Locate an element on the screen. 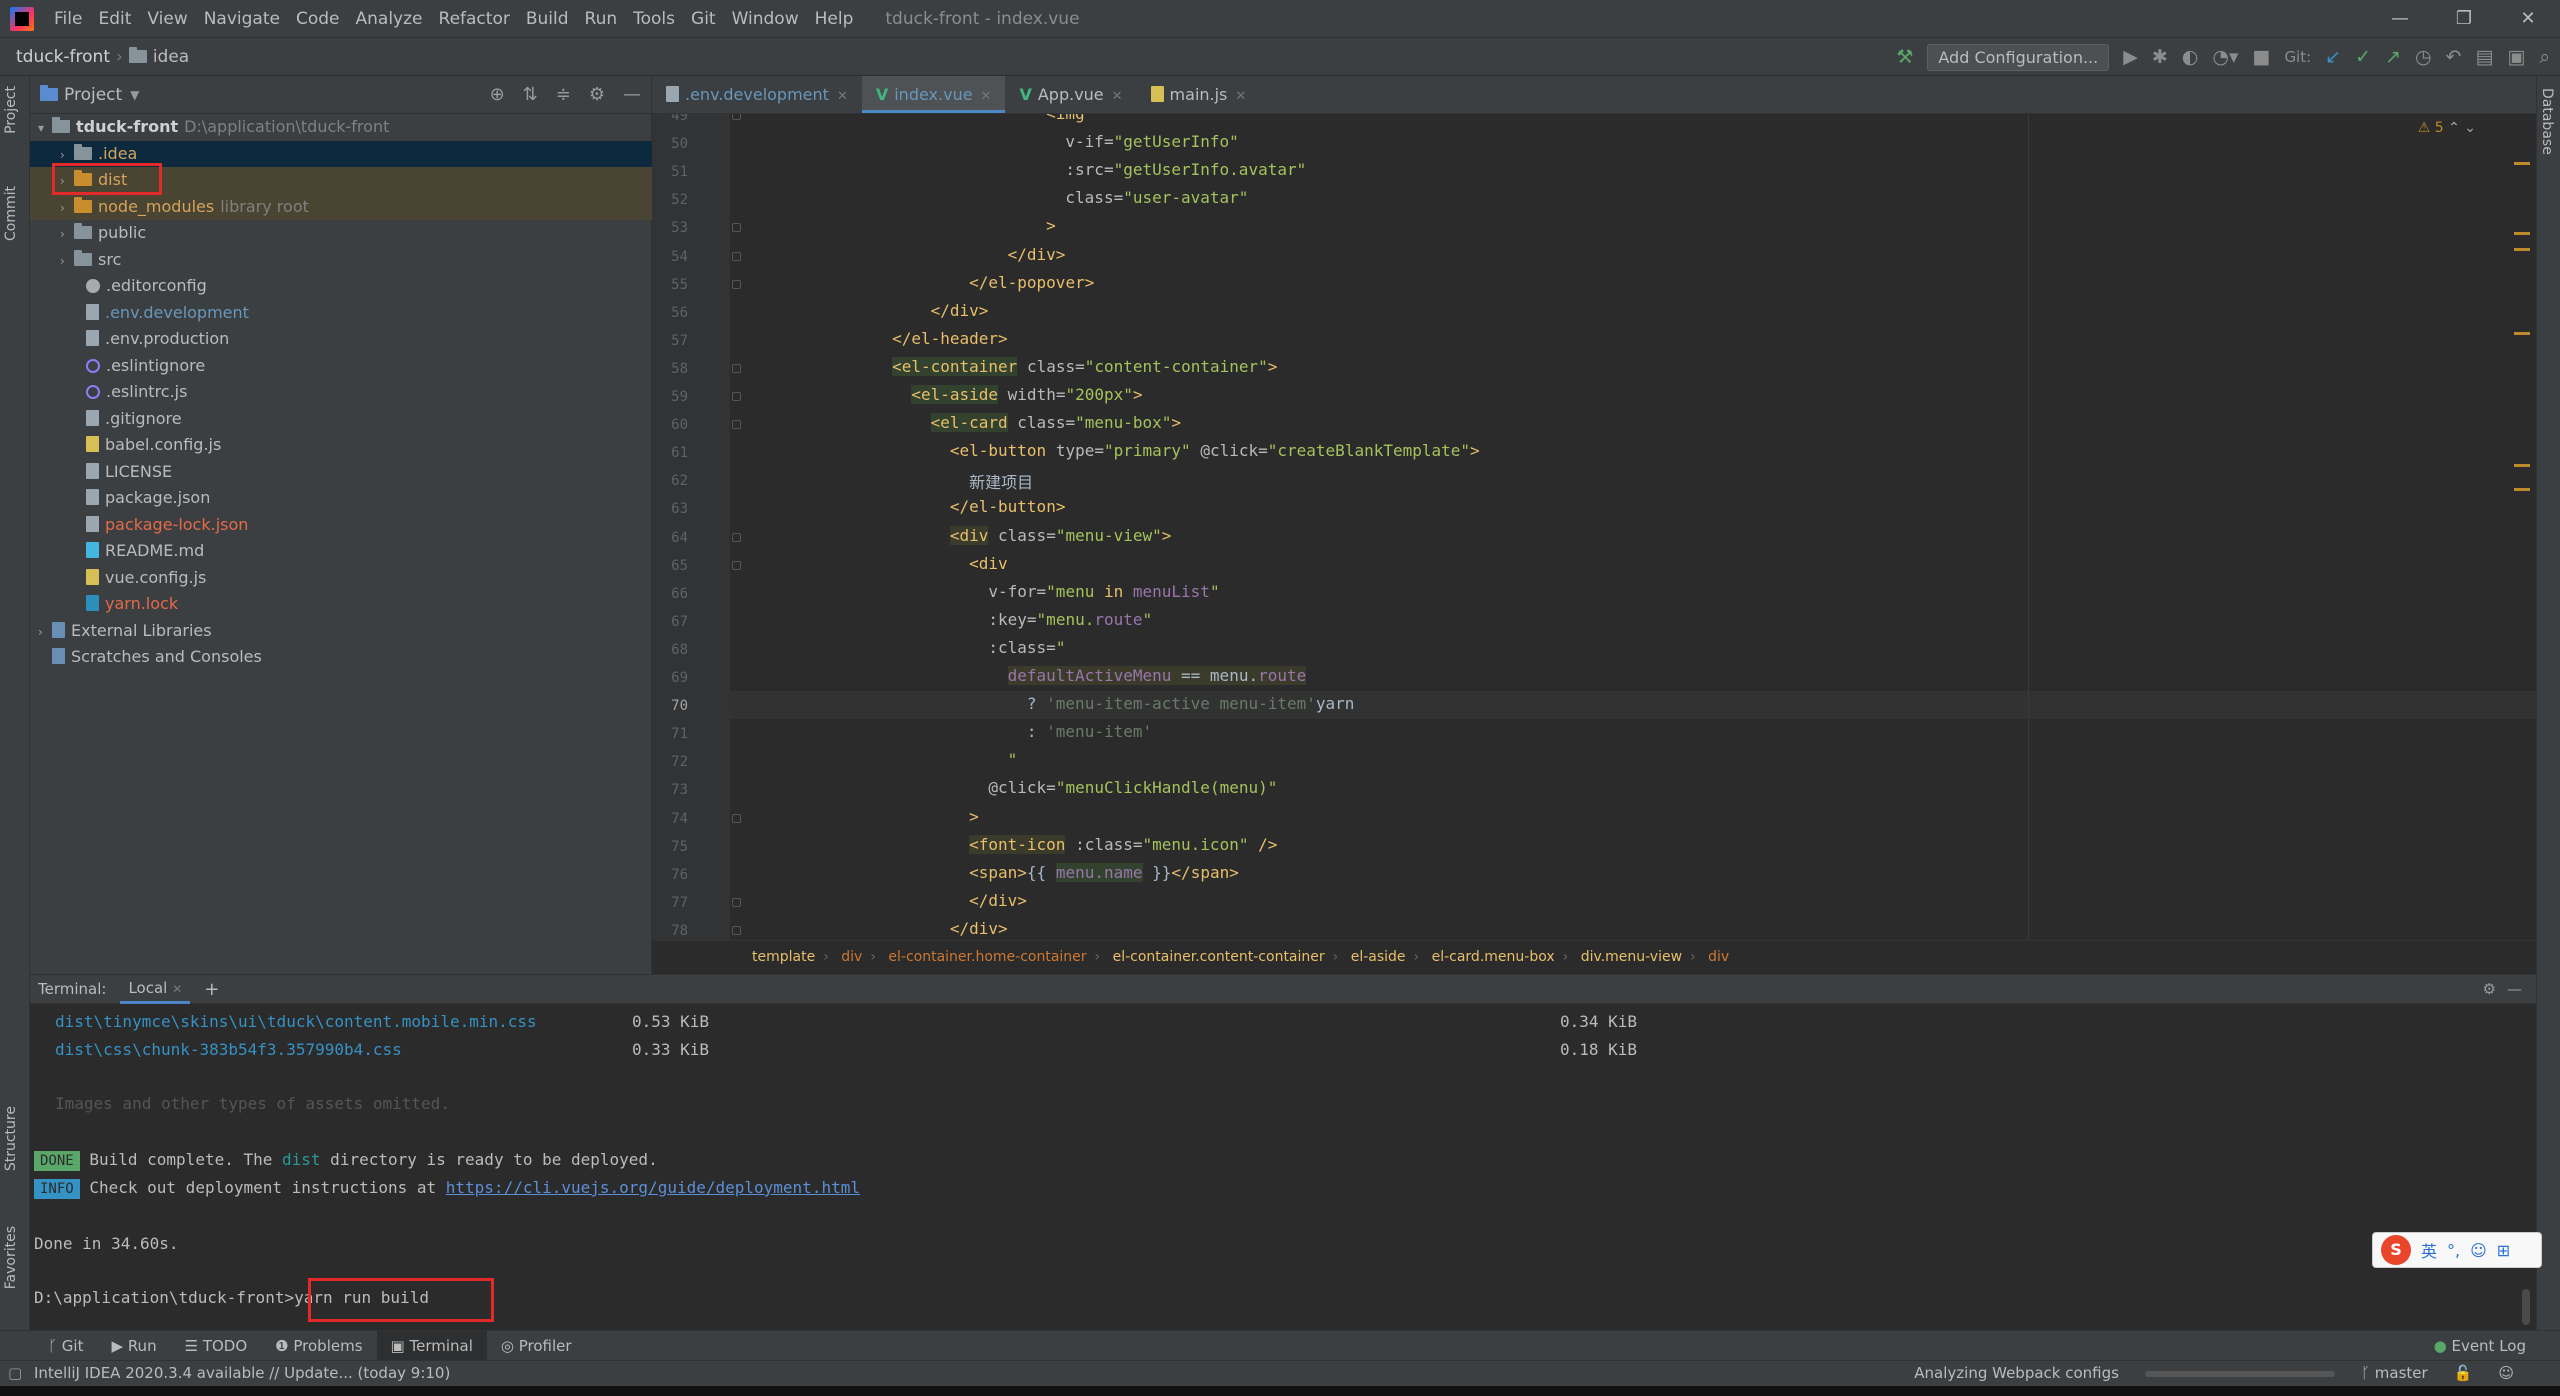 This screenshot has width=2560, height=1396. tree-item-gitignore: .gitignore is located at coordinates (341, 419).